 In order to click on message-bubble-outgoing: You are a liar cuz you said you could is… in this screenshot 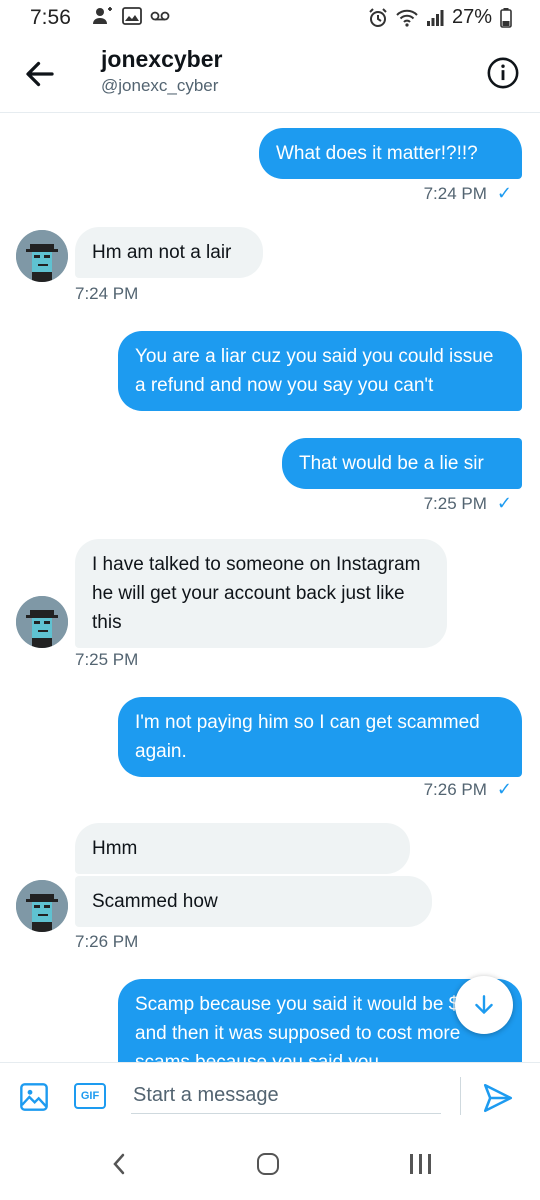, I will do `click(320, 371)`.